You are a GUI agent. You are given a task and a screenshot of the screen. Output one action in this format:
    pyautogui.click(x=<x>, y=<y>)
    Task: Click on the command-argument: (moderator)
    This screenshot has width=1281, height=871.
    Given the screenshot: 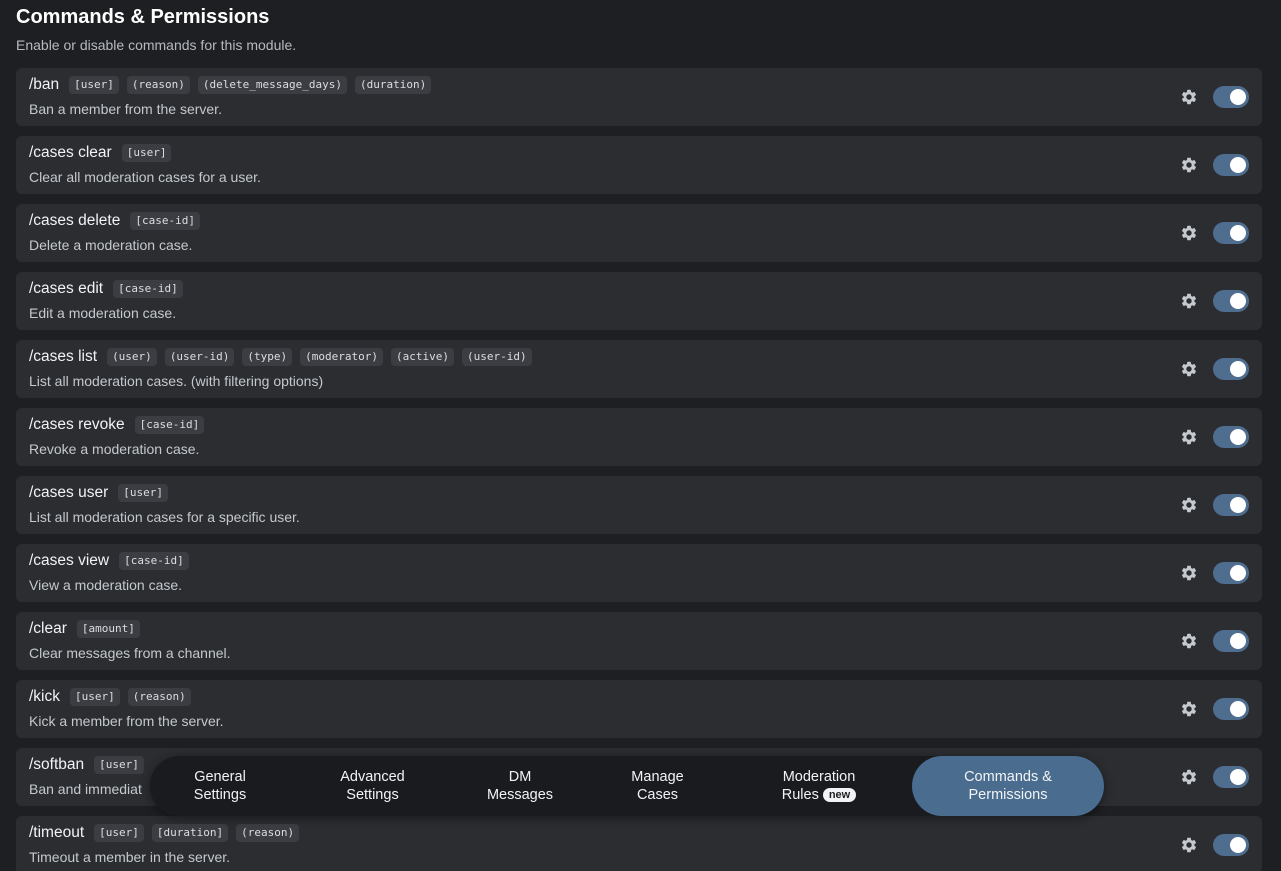 What is the action you would take?
    pyautogui.click(x=342, y=357)
    